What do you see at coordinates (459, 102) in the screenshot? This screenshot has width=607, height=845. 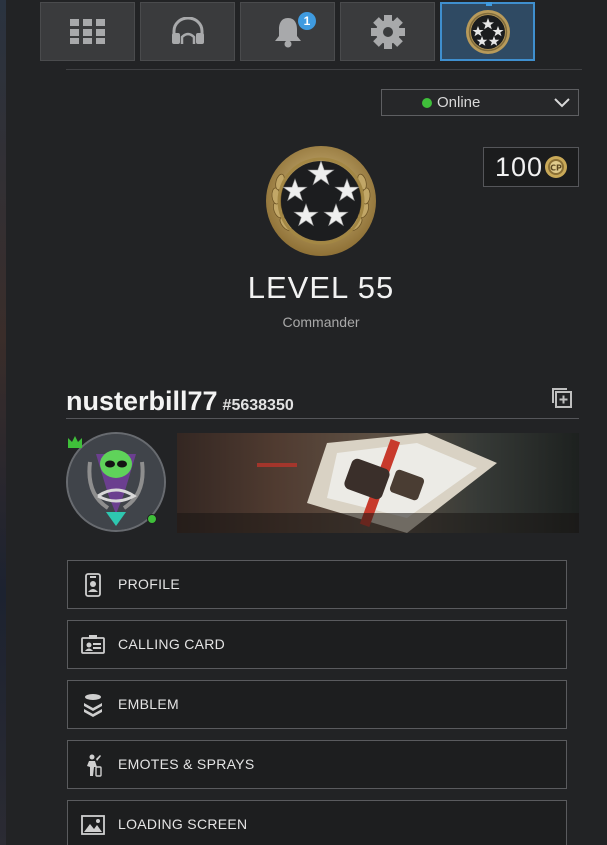 I see `status-dropdown-value: Online` at bounding box center [459, 102].